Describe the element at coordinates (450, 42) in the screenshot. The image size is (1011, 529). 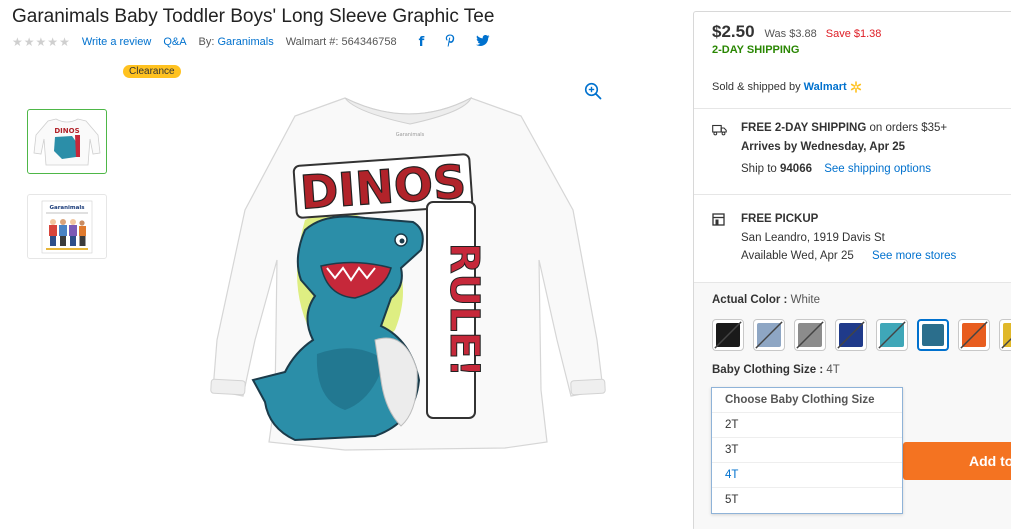
I see `pinterest-icon` at that location.